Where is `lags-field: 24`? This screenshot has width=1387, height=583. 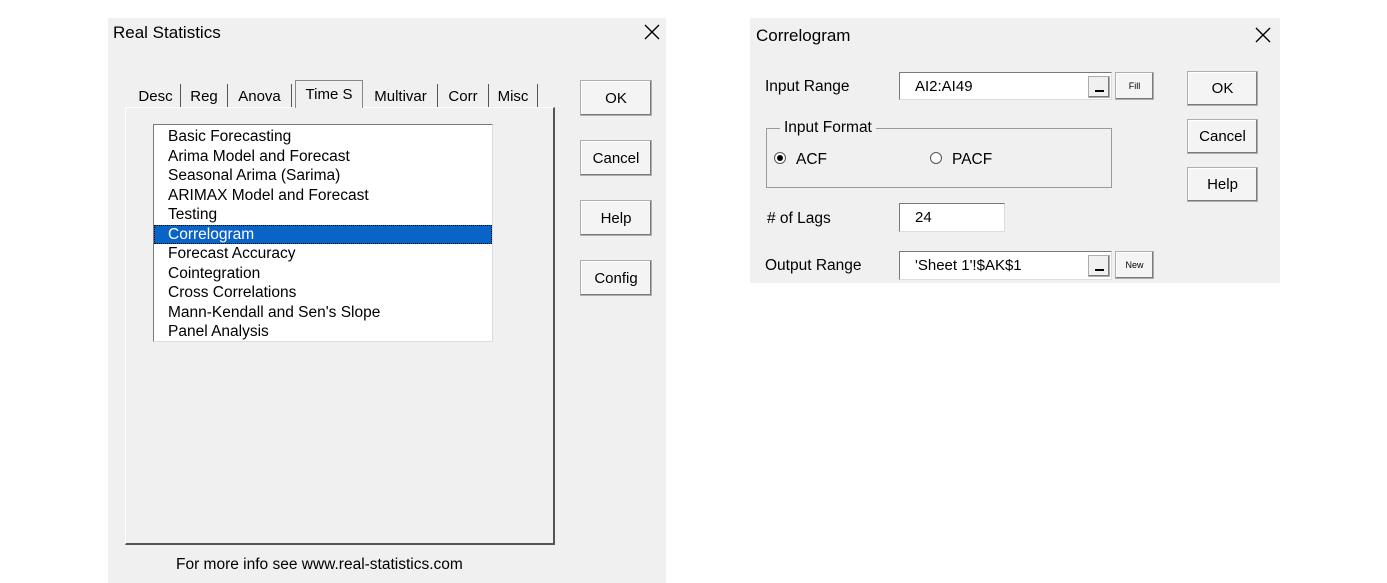 lags-field: 24 is located at coordinates (952, 217).